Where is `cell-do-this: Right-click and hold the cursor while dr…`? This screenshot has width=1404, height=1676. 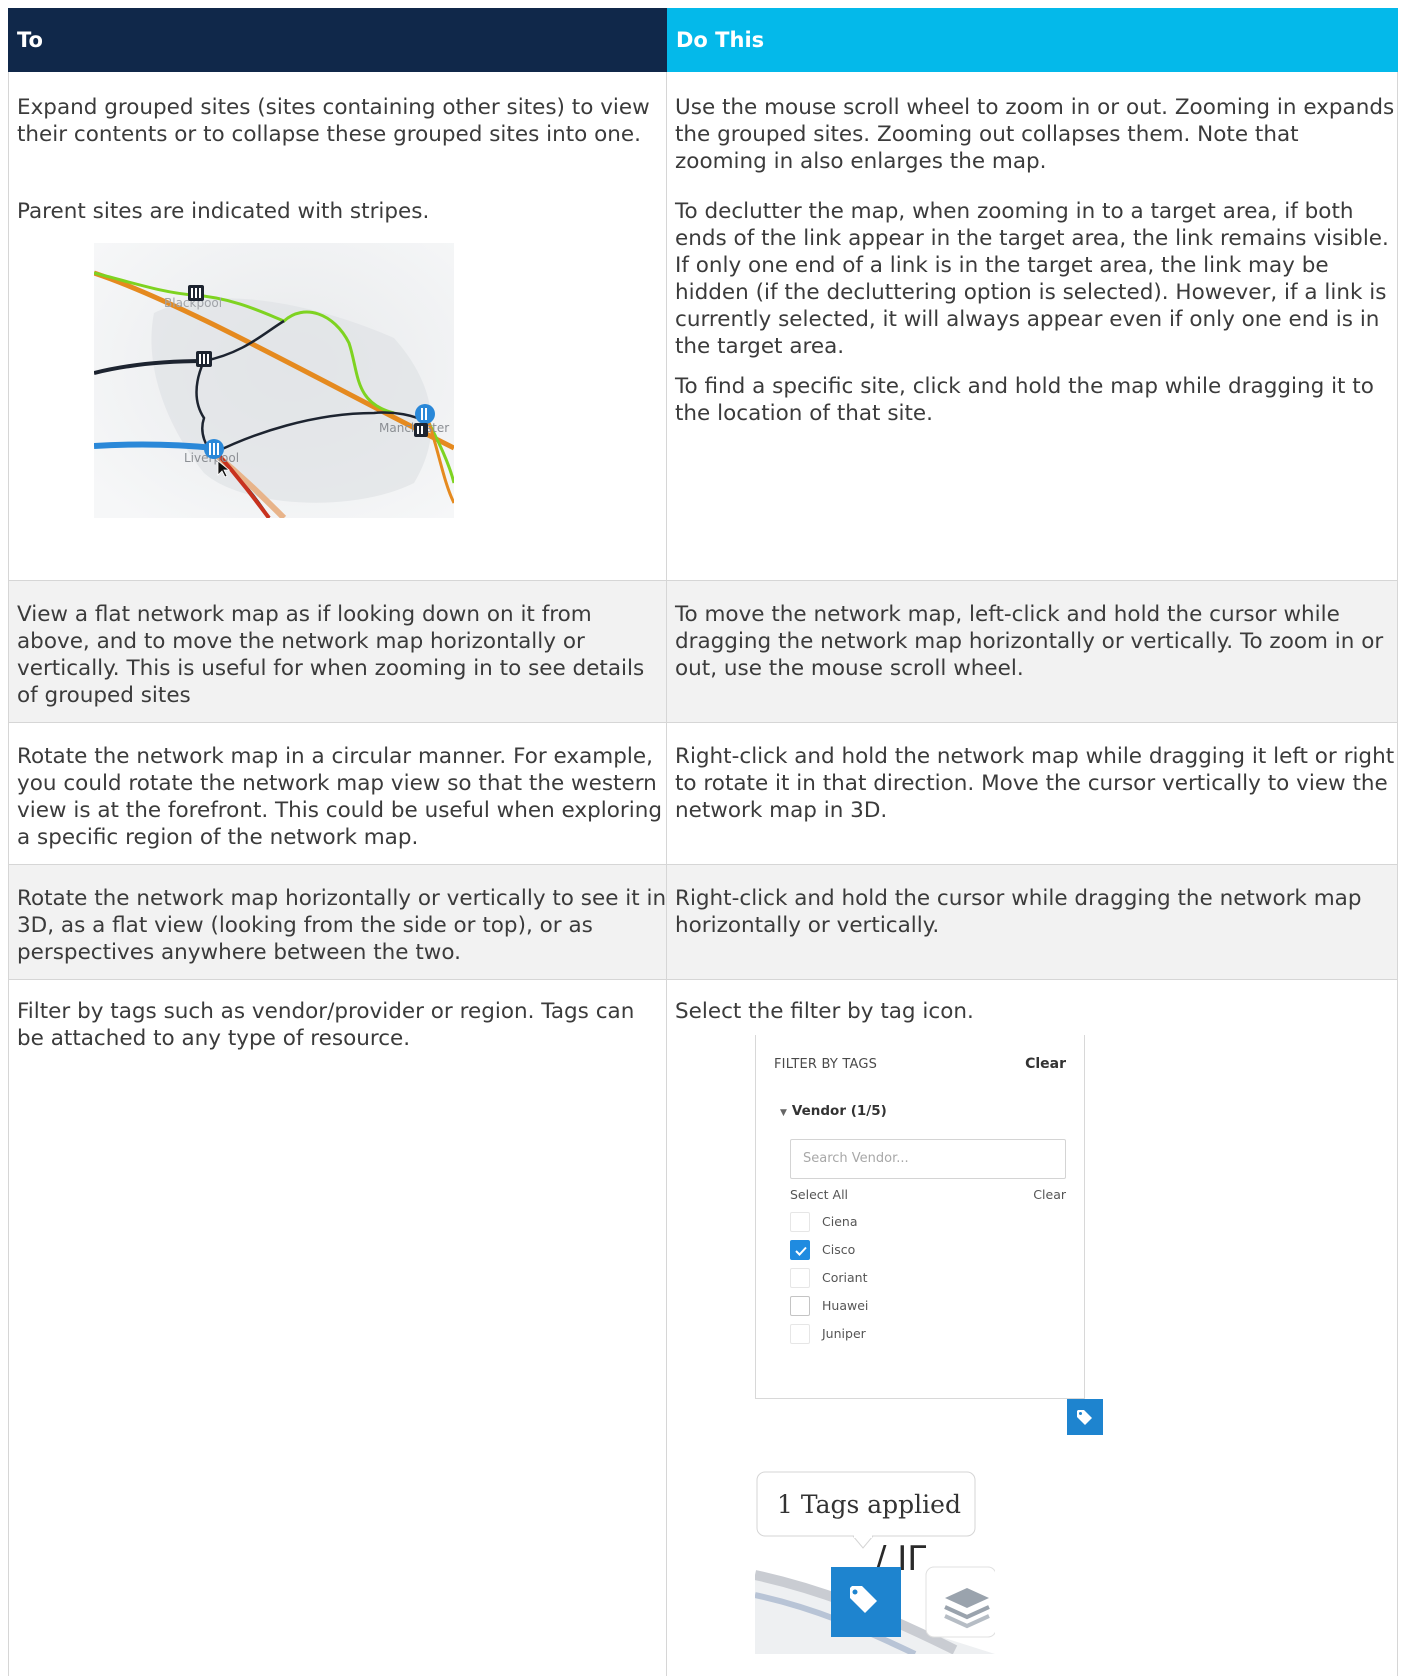
cell-do-this: Right-click and hold the cursor while dr… is located at coordinates (1032, 922).